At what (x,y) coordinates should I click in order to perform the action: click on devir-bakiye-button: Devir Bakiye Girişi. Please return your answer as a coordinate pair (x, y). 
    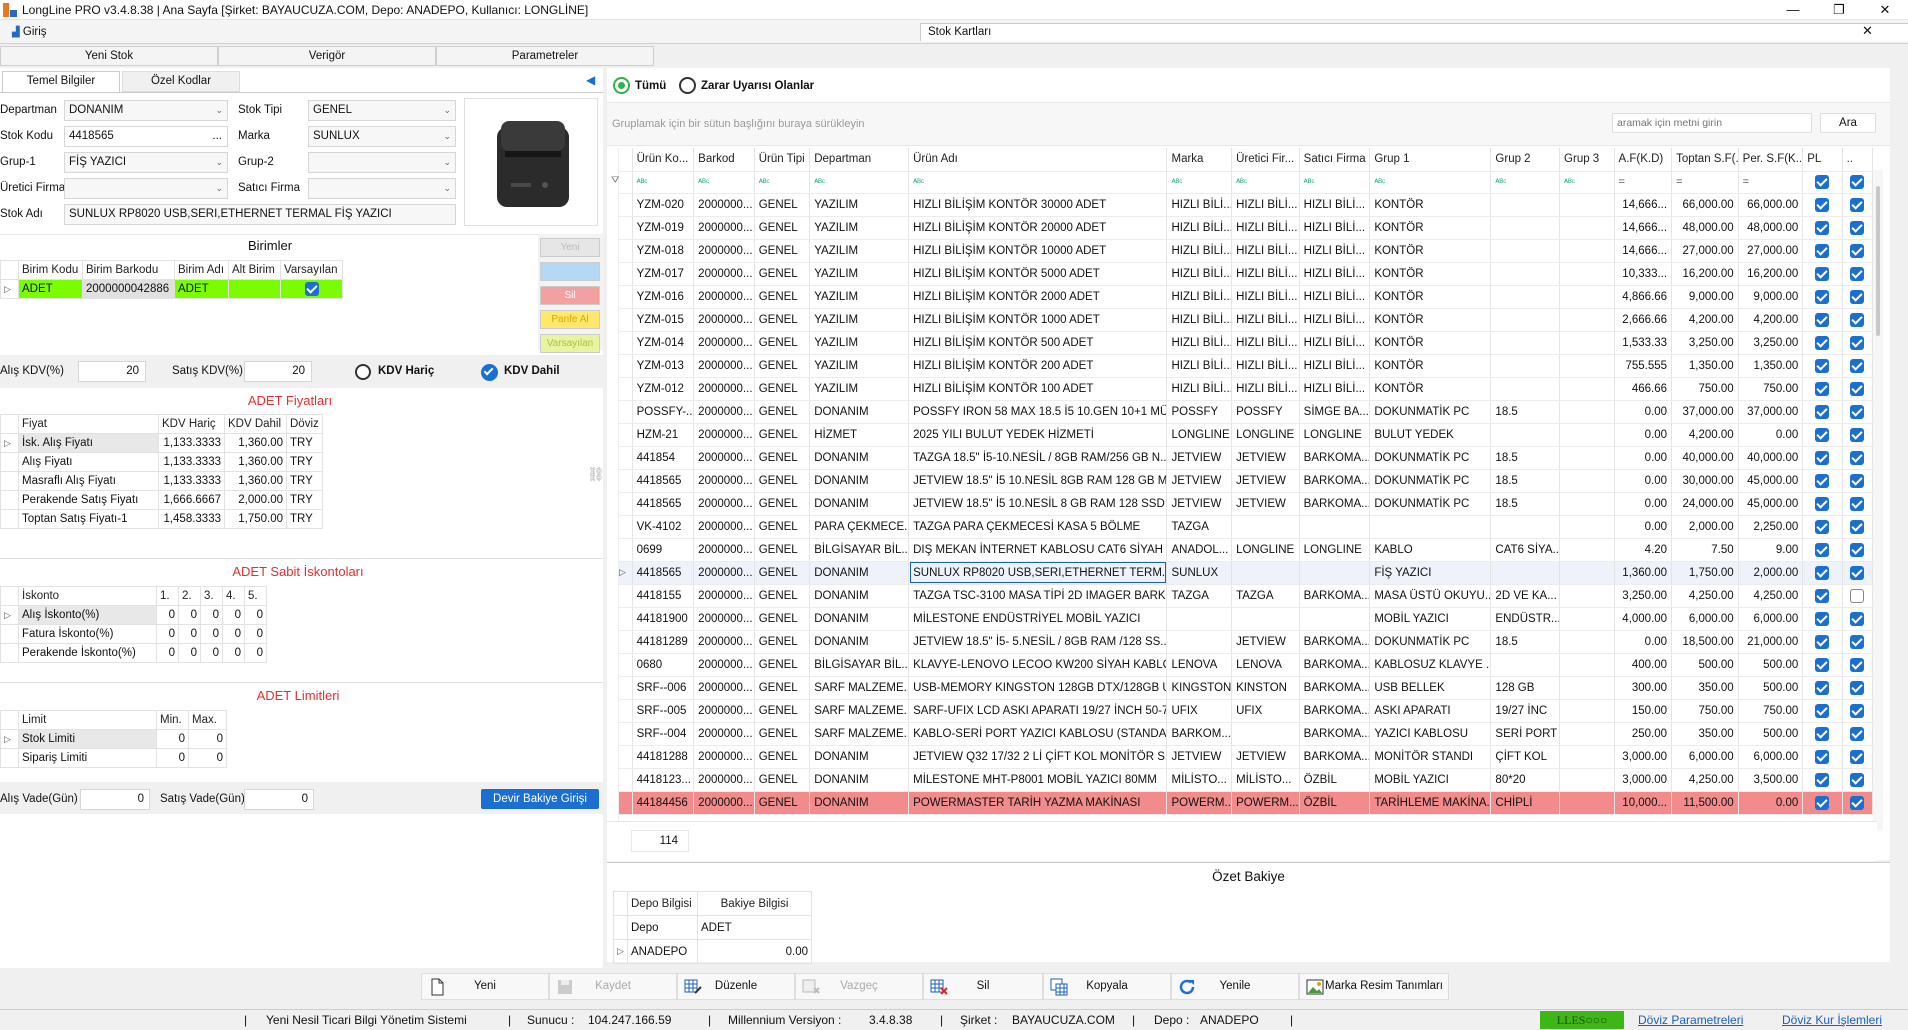
    Looking at the image, I should click on (540, 799).